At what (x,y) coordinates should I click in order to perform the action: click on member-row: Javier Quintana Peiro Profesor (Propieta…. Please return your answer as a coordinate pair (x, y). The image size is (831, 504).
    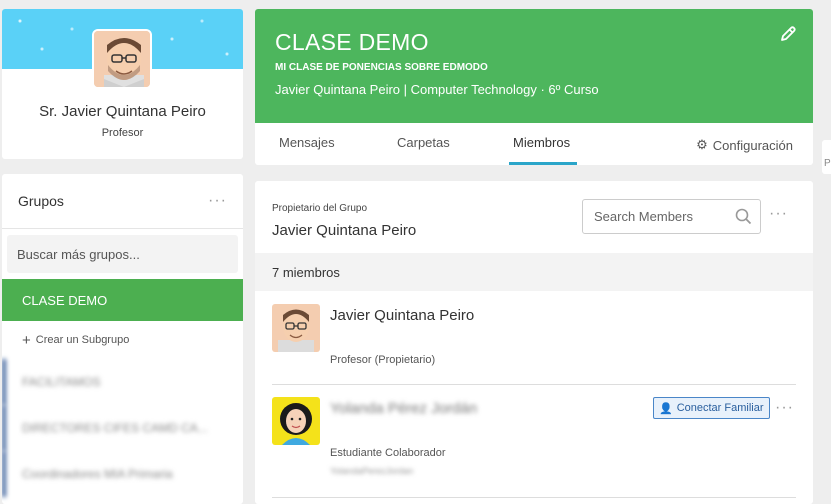
    Looking at the image, I should click on (534, 339).